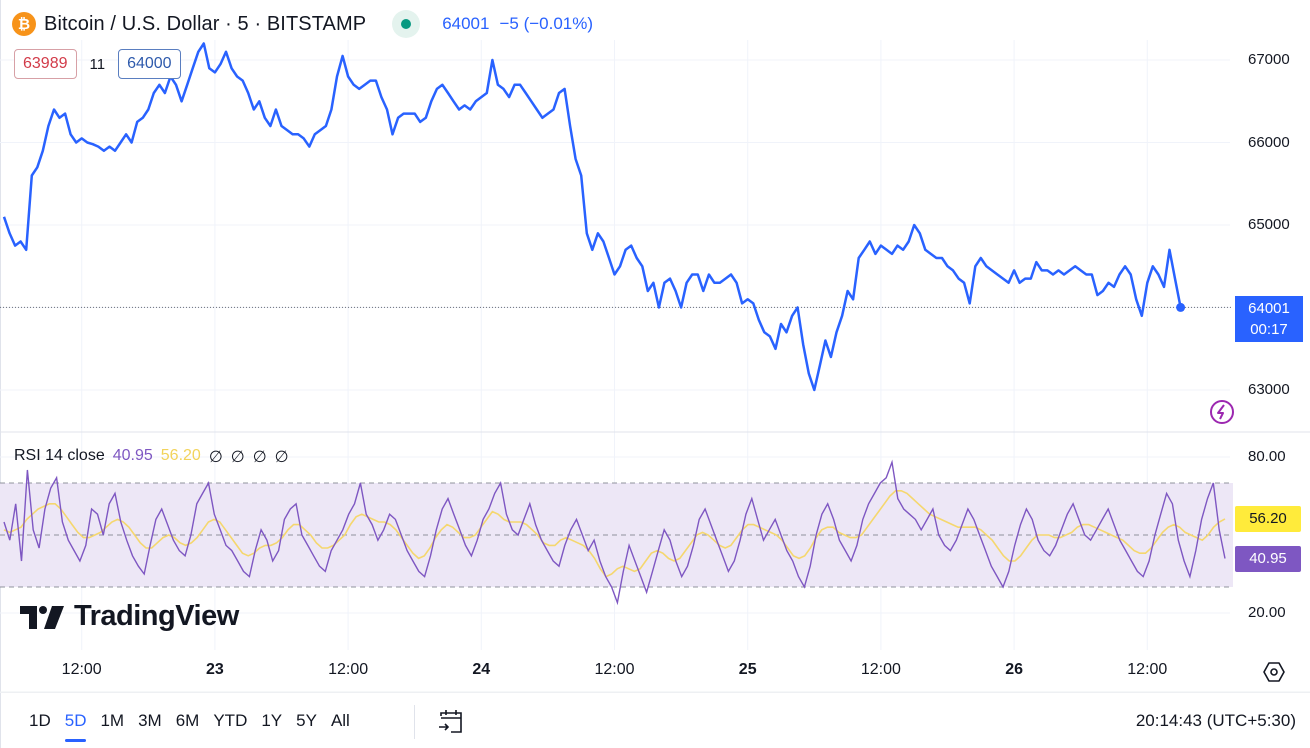 The image size is (1310, 748). I want to click on tradingview-logo-icon, so click(42, 617).